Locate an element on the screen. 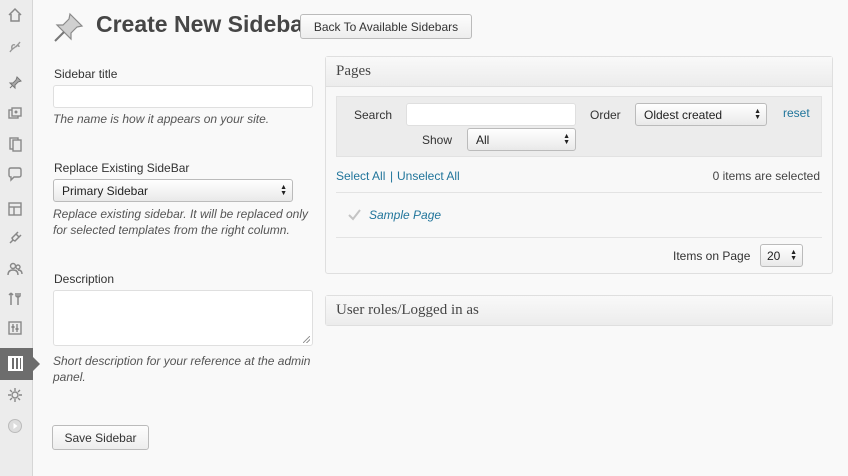 This screenshot has height=476, width=848. tools-icon is located at coordinates (15, 299).